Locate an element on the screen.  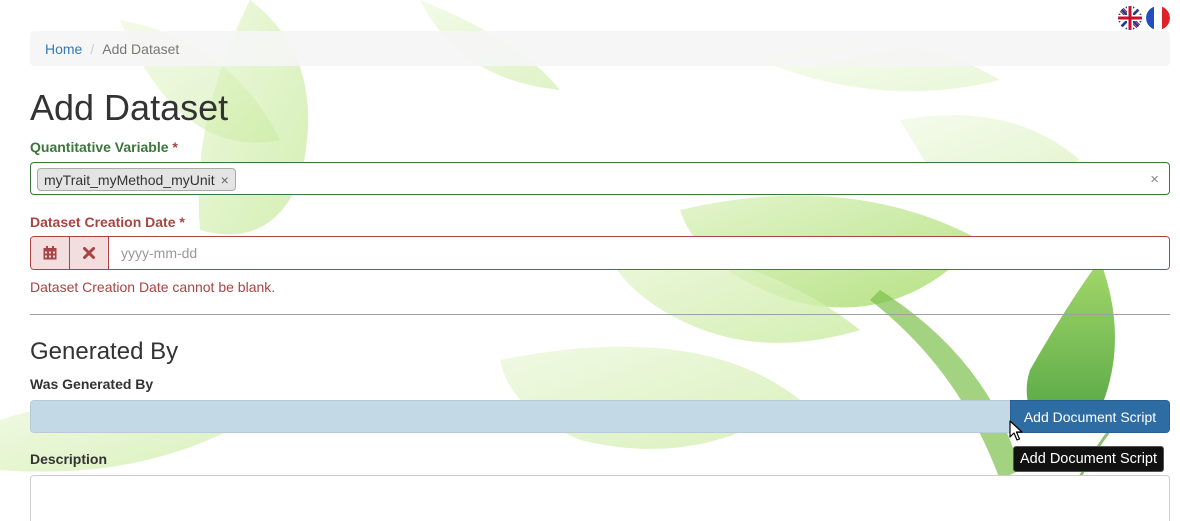
mouse-cursor-icon is located at coordinates (1016, 430).